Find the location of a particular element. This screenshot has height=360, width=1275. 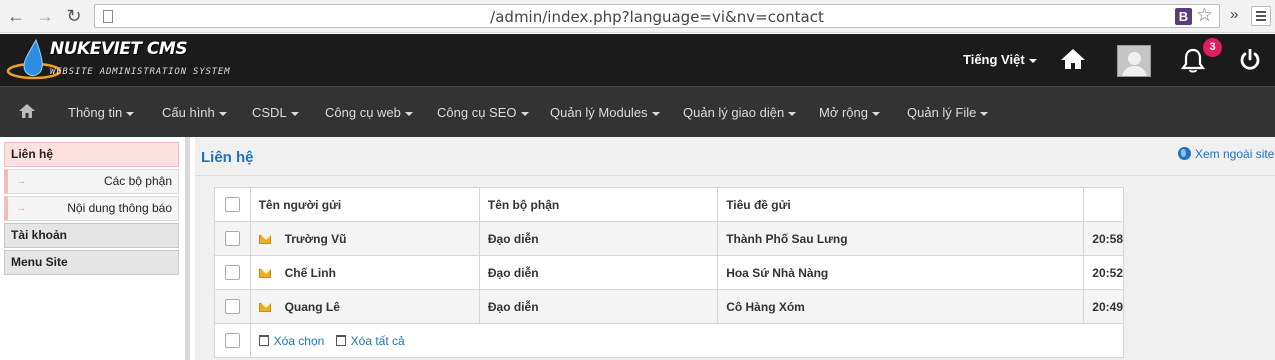

actions-cell: Xóa chọn Xóa tất cả is located at coordinates (687, 340).